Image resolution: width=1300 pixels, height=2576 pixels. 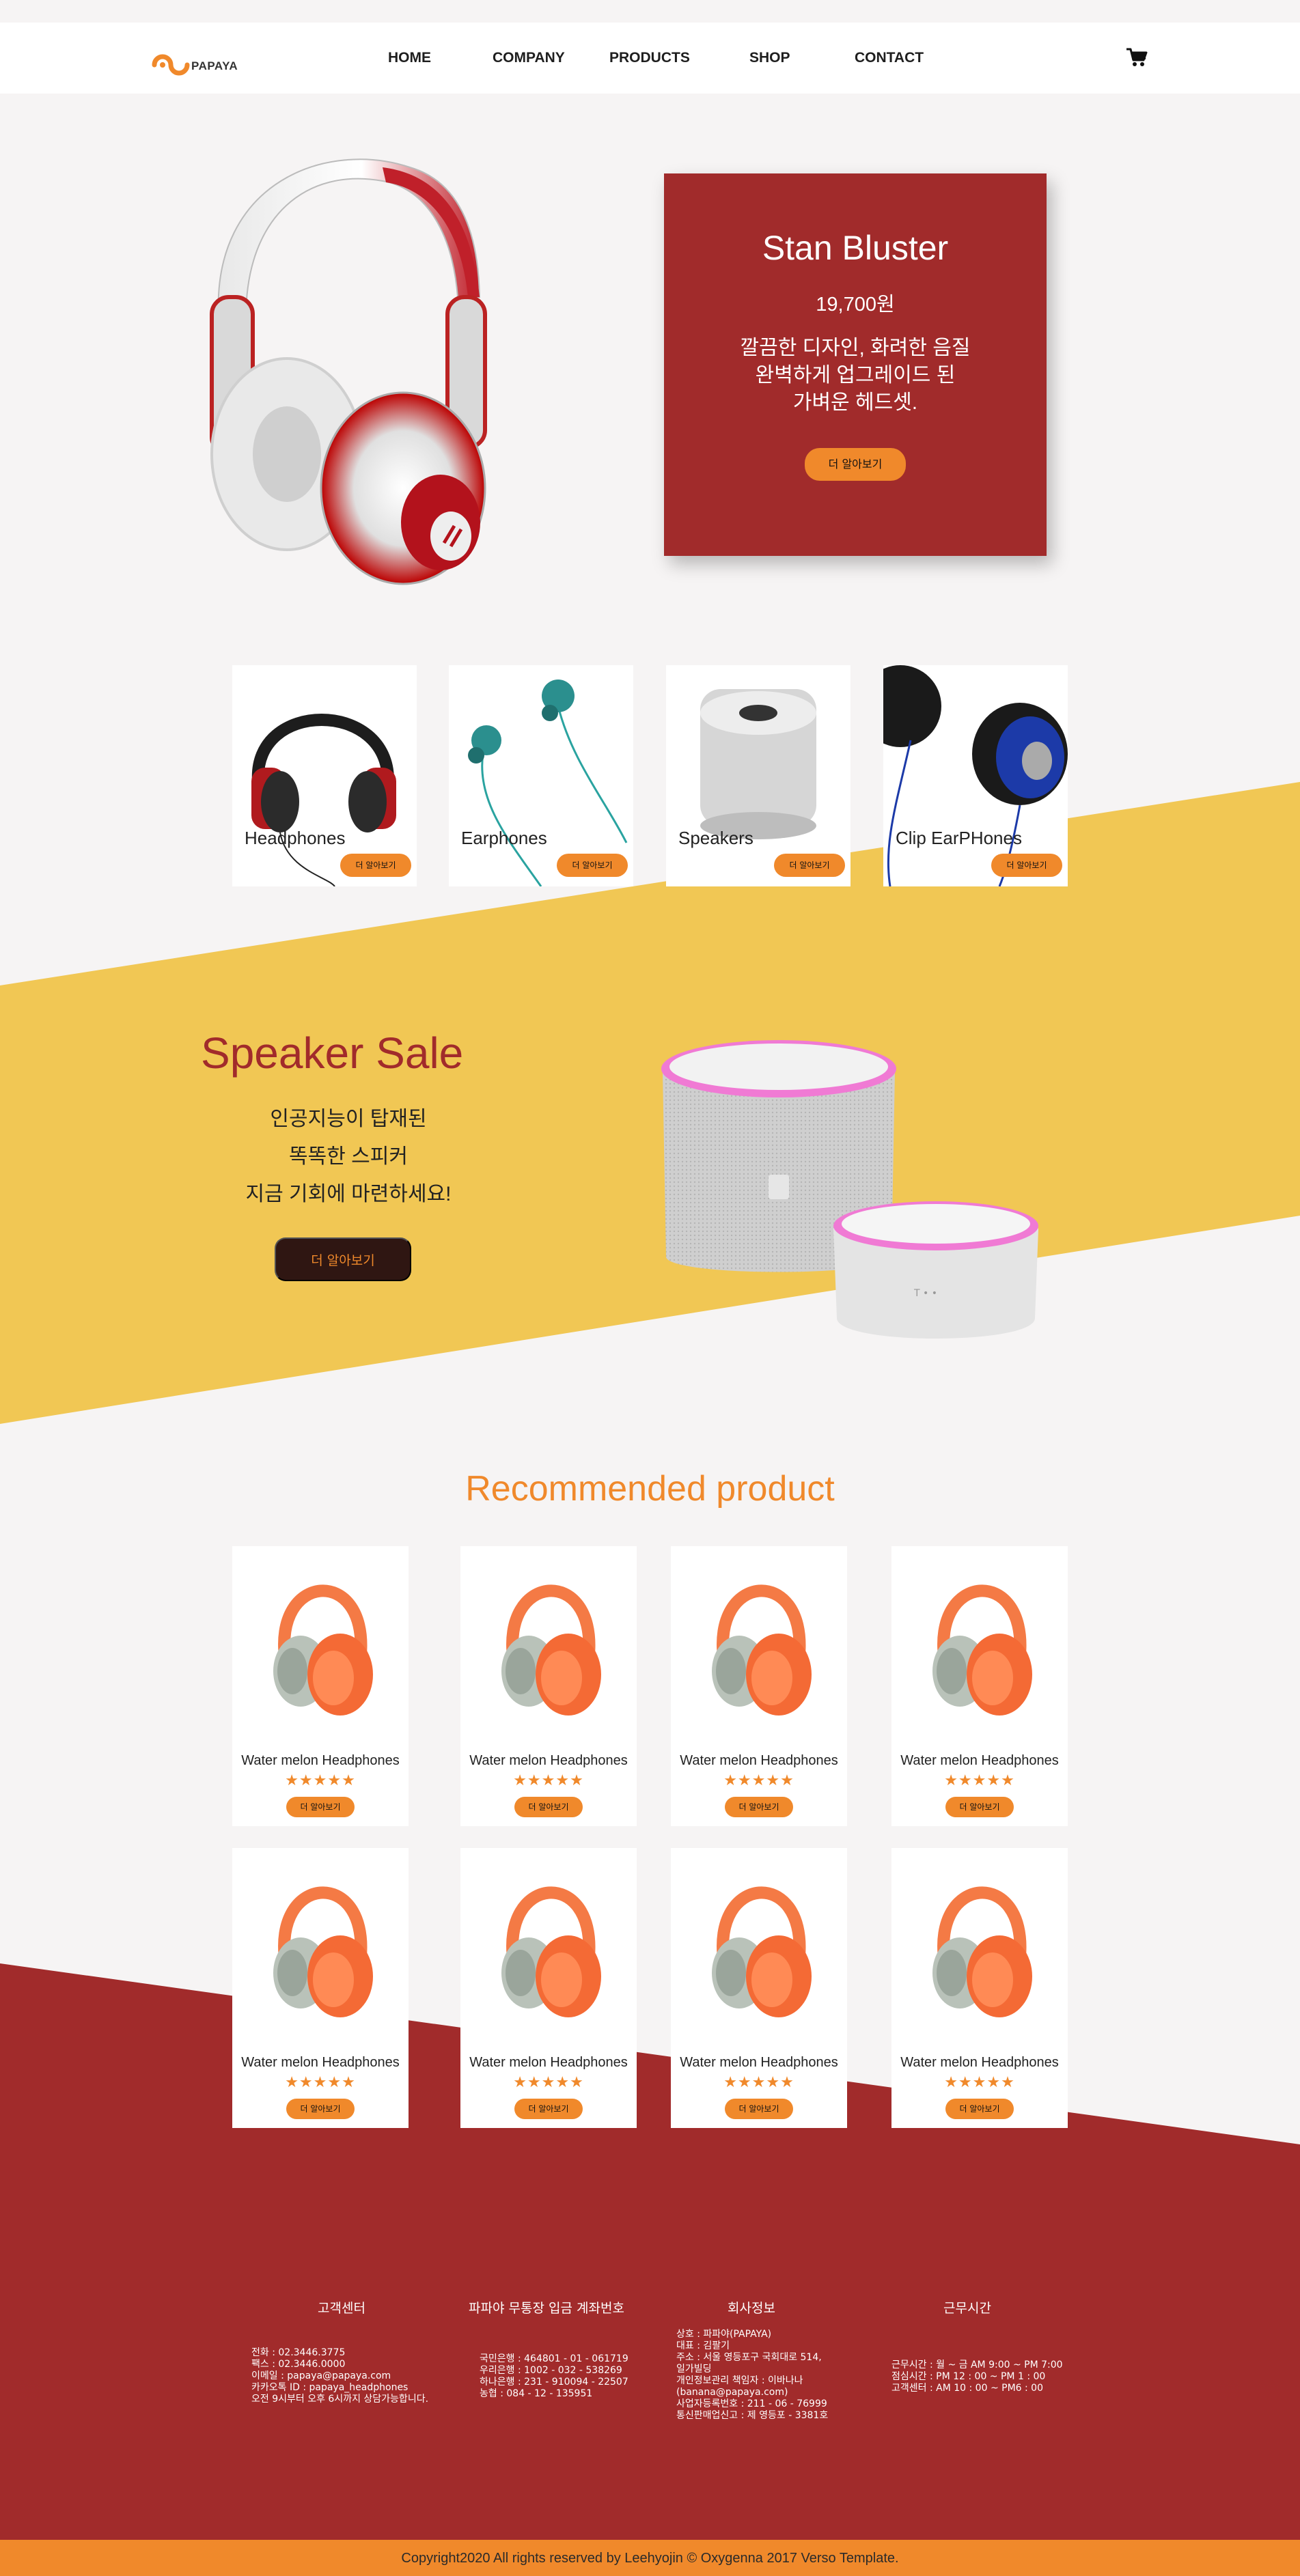 What do you see at coordinates (715, 838) in the screenshot?
I see `category-label: Speakers` at bounding box center [715, 838].